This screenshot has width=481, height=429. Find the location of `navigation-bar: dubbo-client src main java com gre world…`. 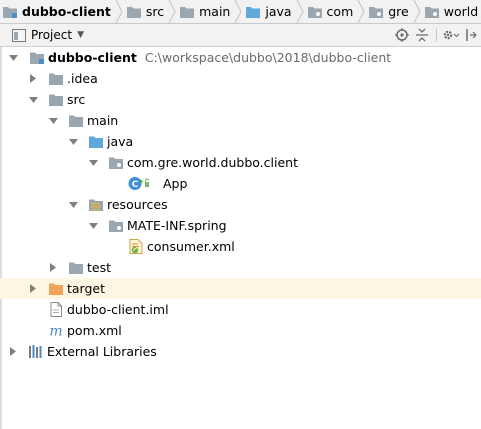

navigation-bar: dubbo-client src main java com gre world… is located at coordinates (240, 12).